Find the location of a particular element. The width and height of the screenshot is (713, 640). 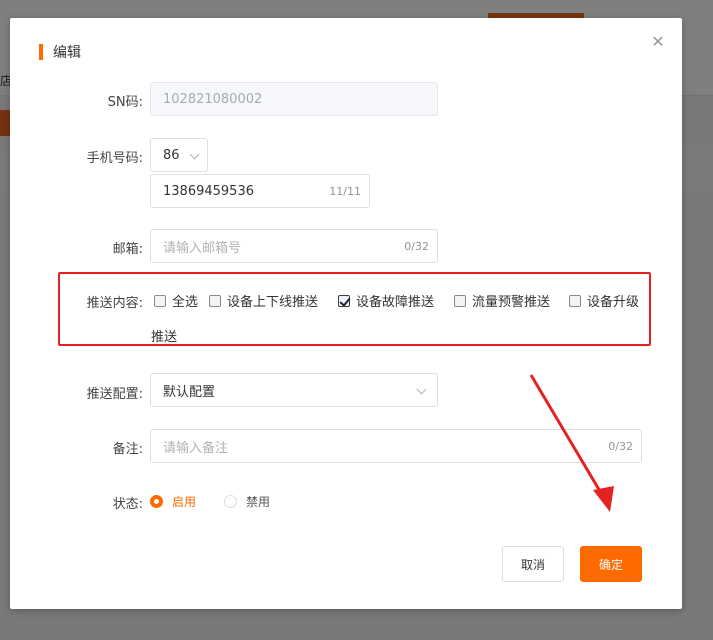

annotation-arrow is located at coordinates (571, 443).